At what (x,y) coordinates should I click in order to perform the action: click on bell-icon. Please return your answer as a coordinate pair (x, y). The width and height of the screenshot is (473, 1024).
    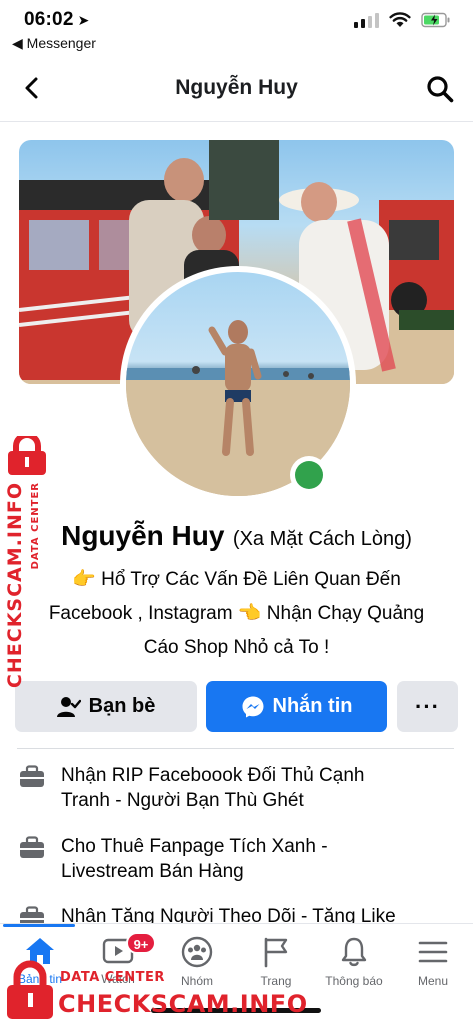
    Looking at the image, I should click on (354, 952).